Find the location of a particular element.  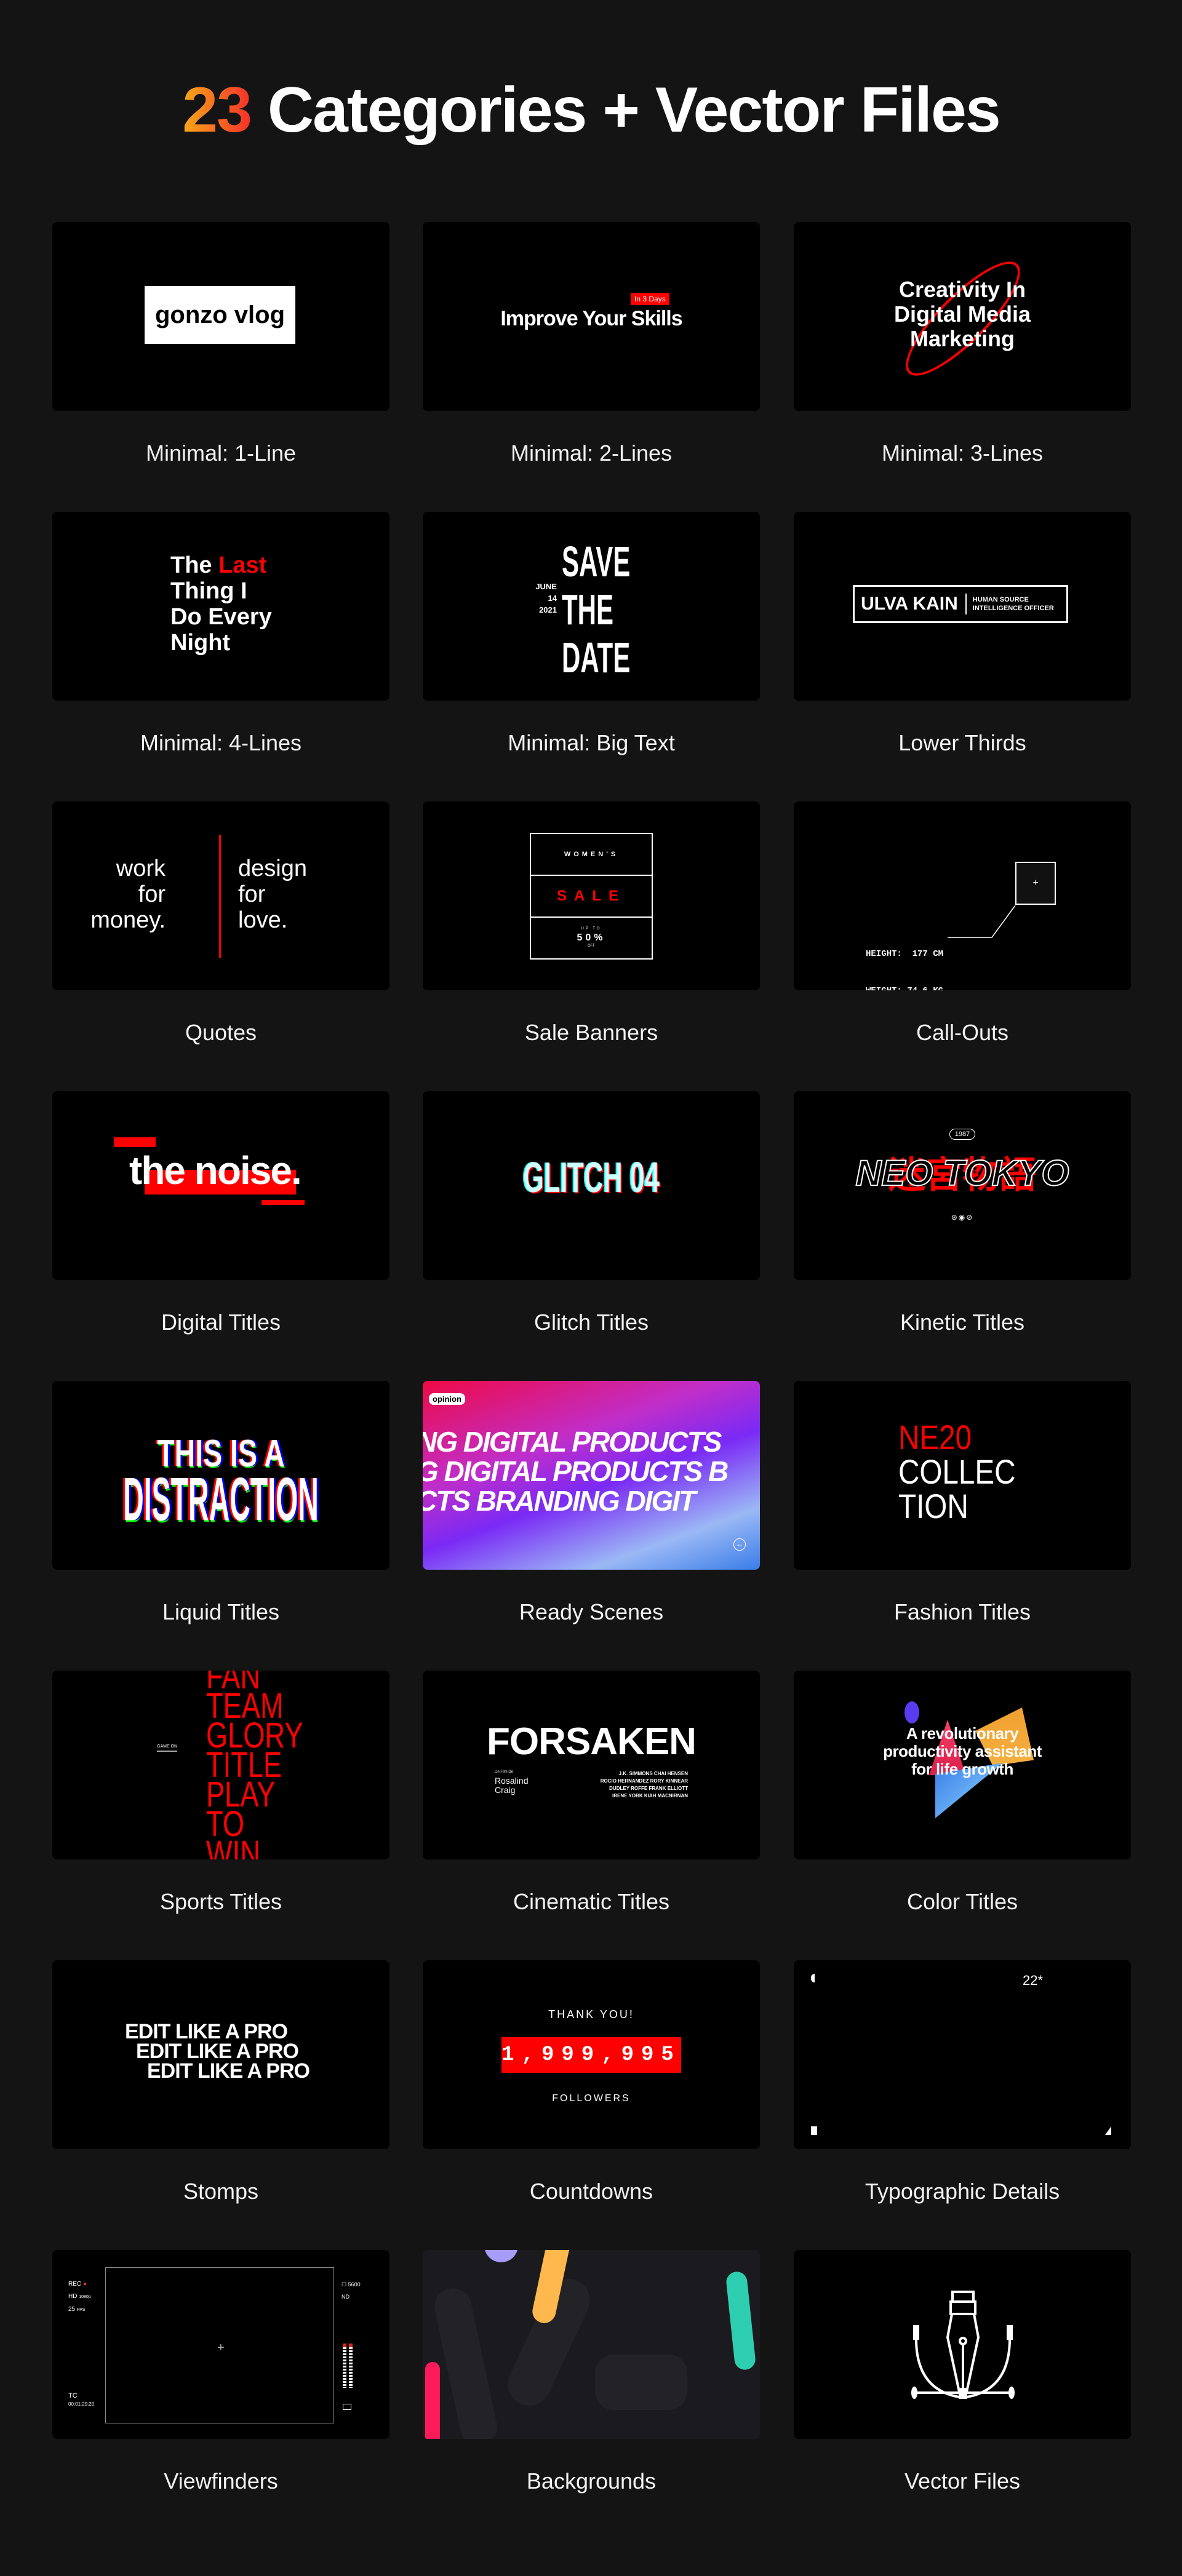

sale-banner: WOMEN'S SALE UP TO 50% OFF is located at coordinates (591, 896).